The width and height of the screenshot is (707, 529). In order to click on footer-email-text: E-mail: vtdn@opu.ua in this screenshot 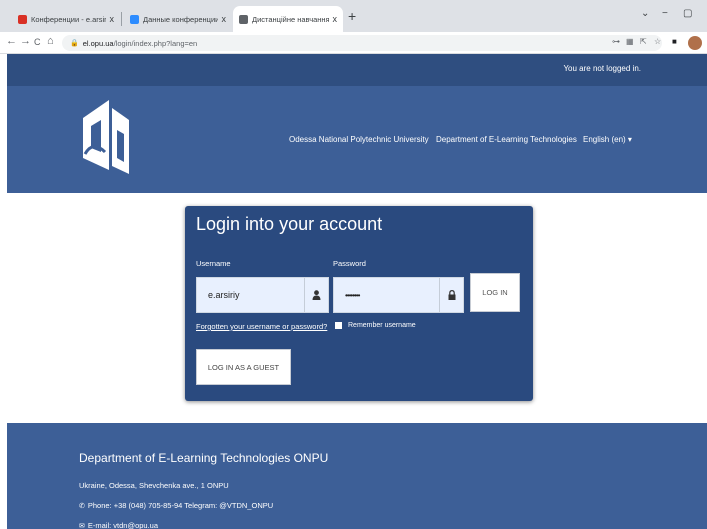, I will do `click(123, 525)`.